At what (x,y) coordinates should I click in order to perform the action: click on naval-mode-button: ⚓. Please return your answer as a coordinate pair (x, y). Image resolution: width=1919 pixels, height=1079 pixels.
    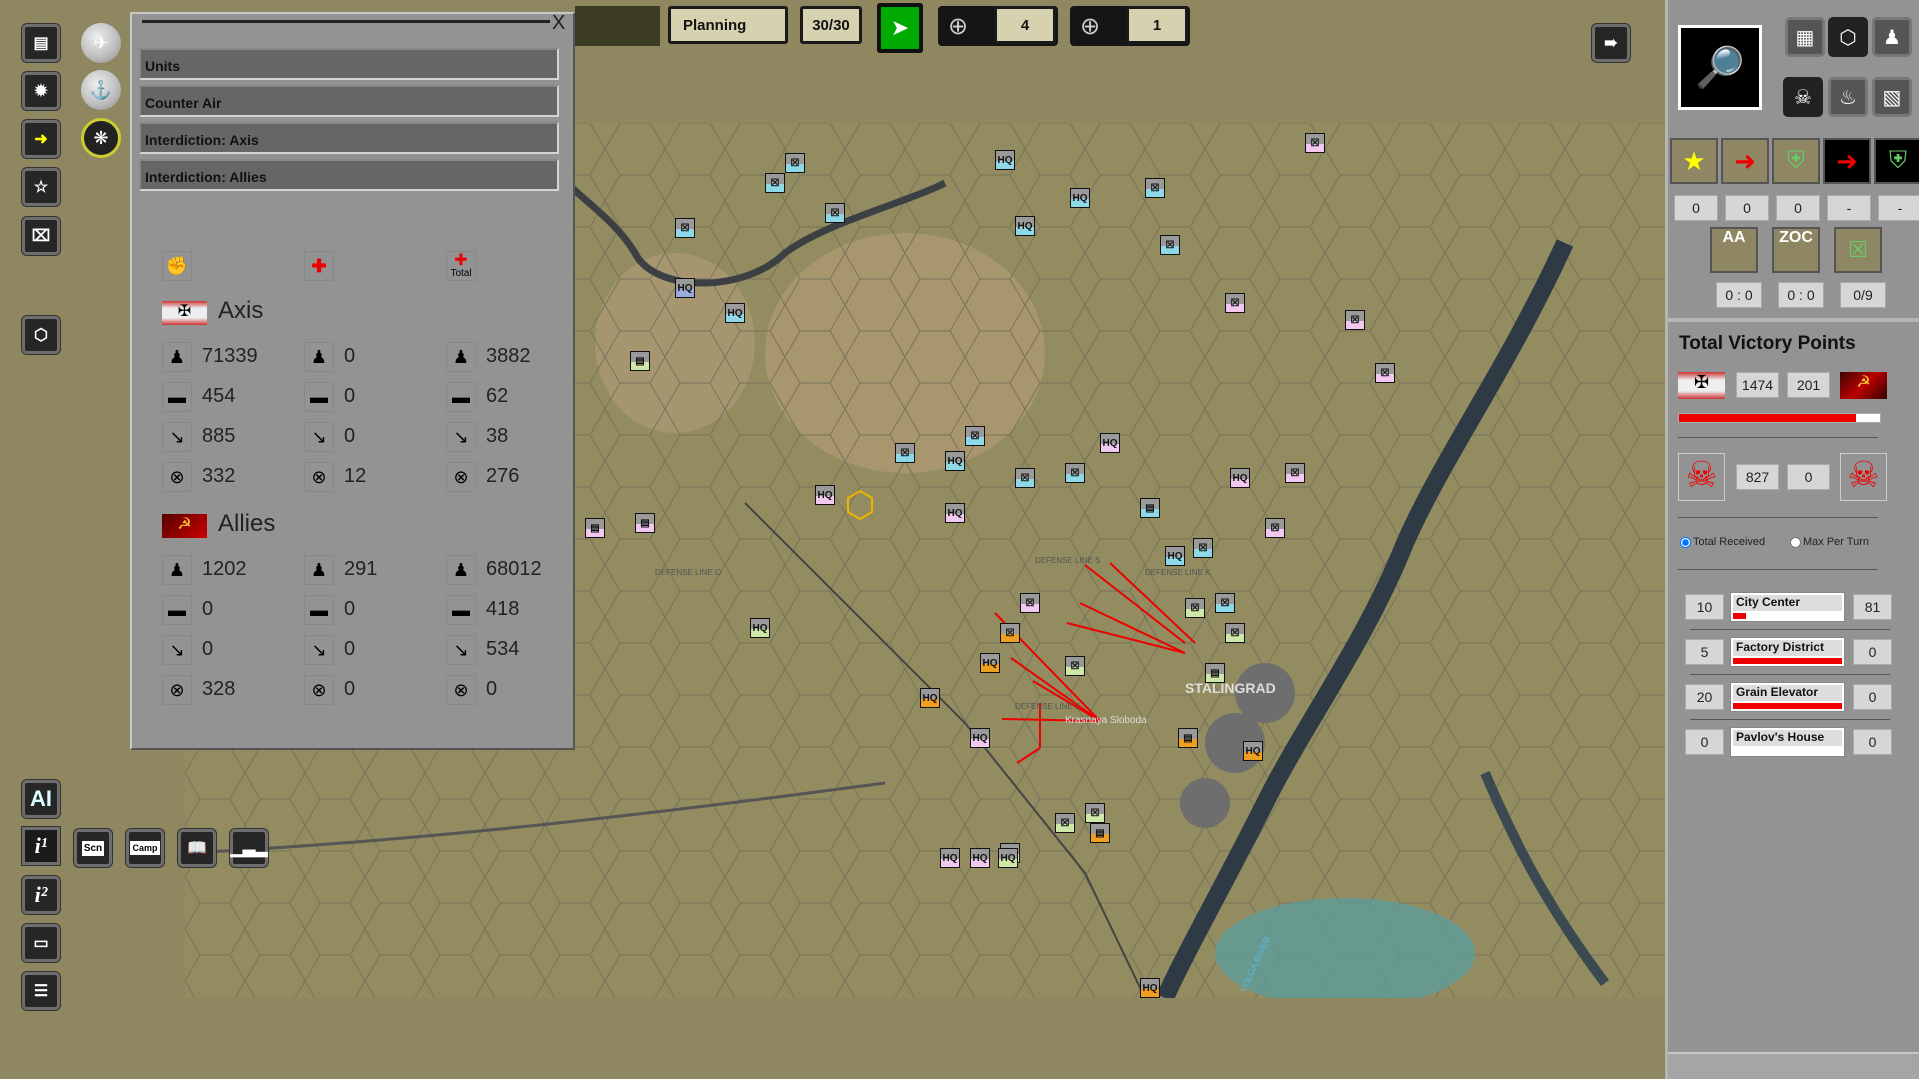
    Looking at the image, I should click on (101, 90).